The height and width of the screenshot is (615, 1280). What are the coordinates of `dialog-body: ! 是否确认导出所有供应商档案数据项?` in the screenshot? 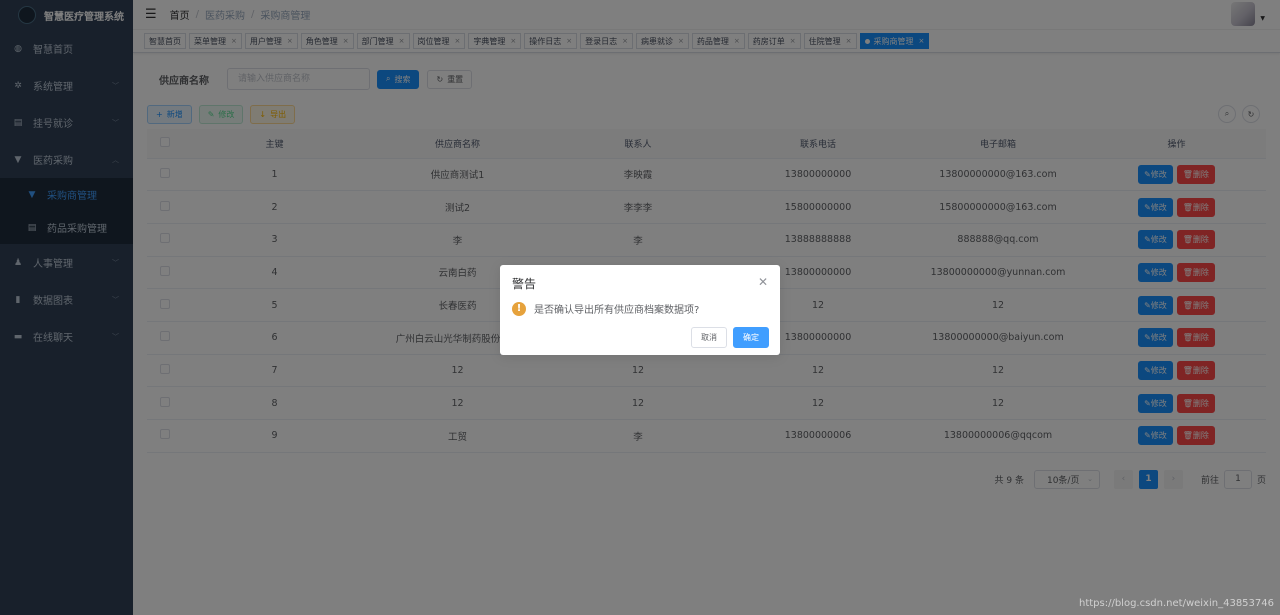 It's located at (605, 308).